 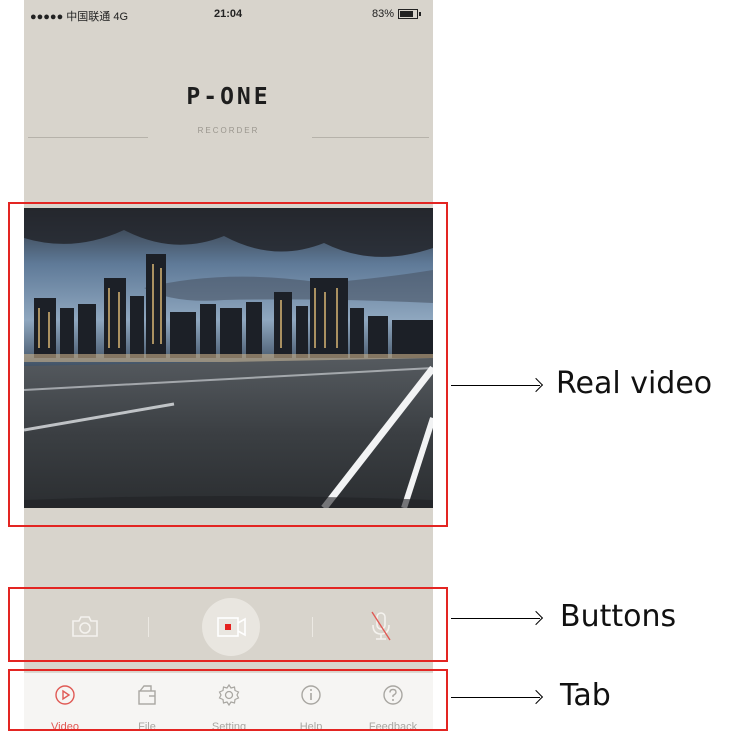 I want to click on divider-right, so click(x=370, y=137).